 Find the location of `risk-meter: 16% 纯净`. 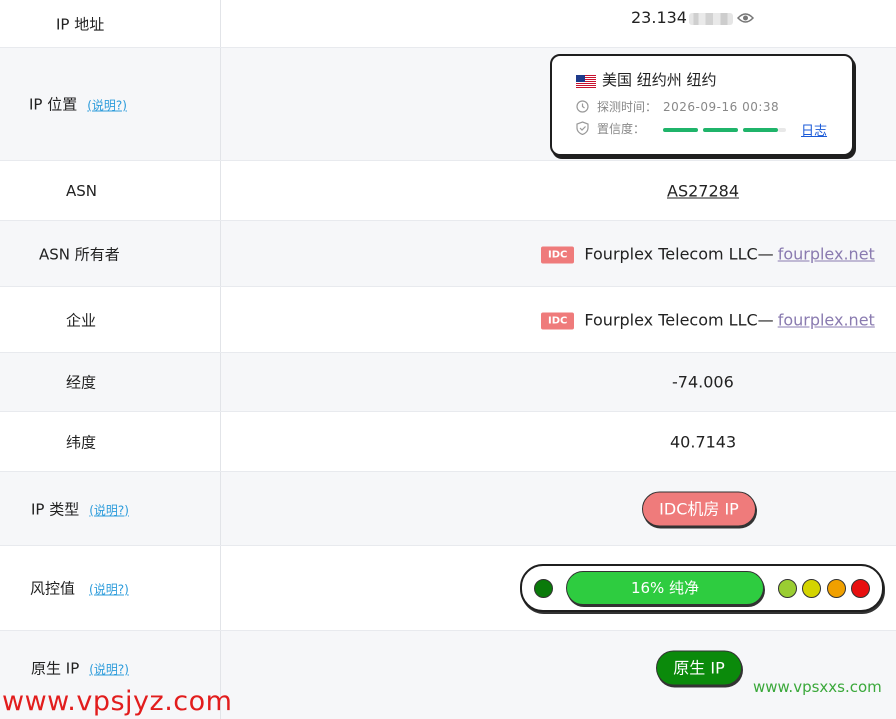

risk-meter: 16% 纯净 is located at coordinates (702, 588).